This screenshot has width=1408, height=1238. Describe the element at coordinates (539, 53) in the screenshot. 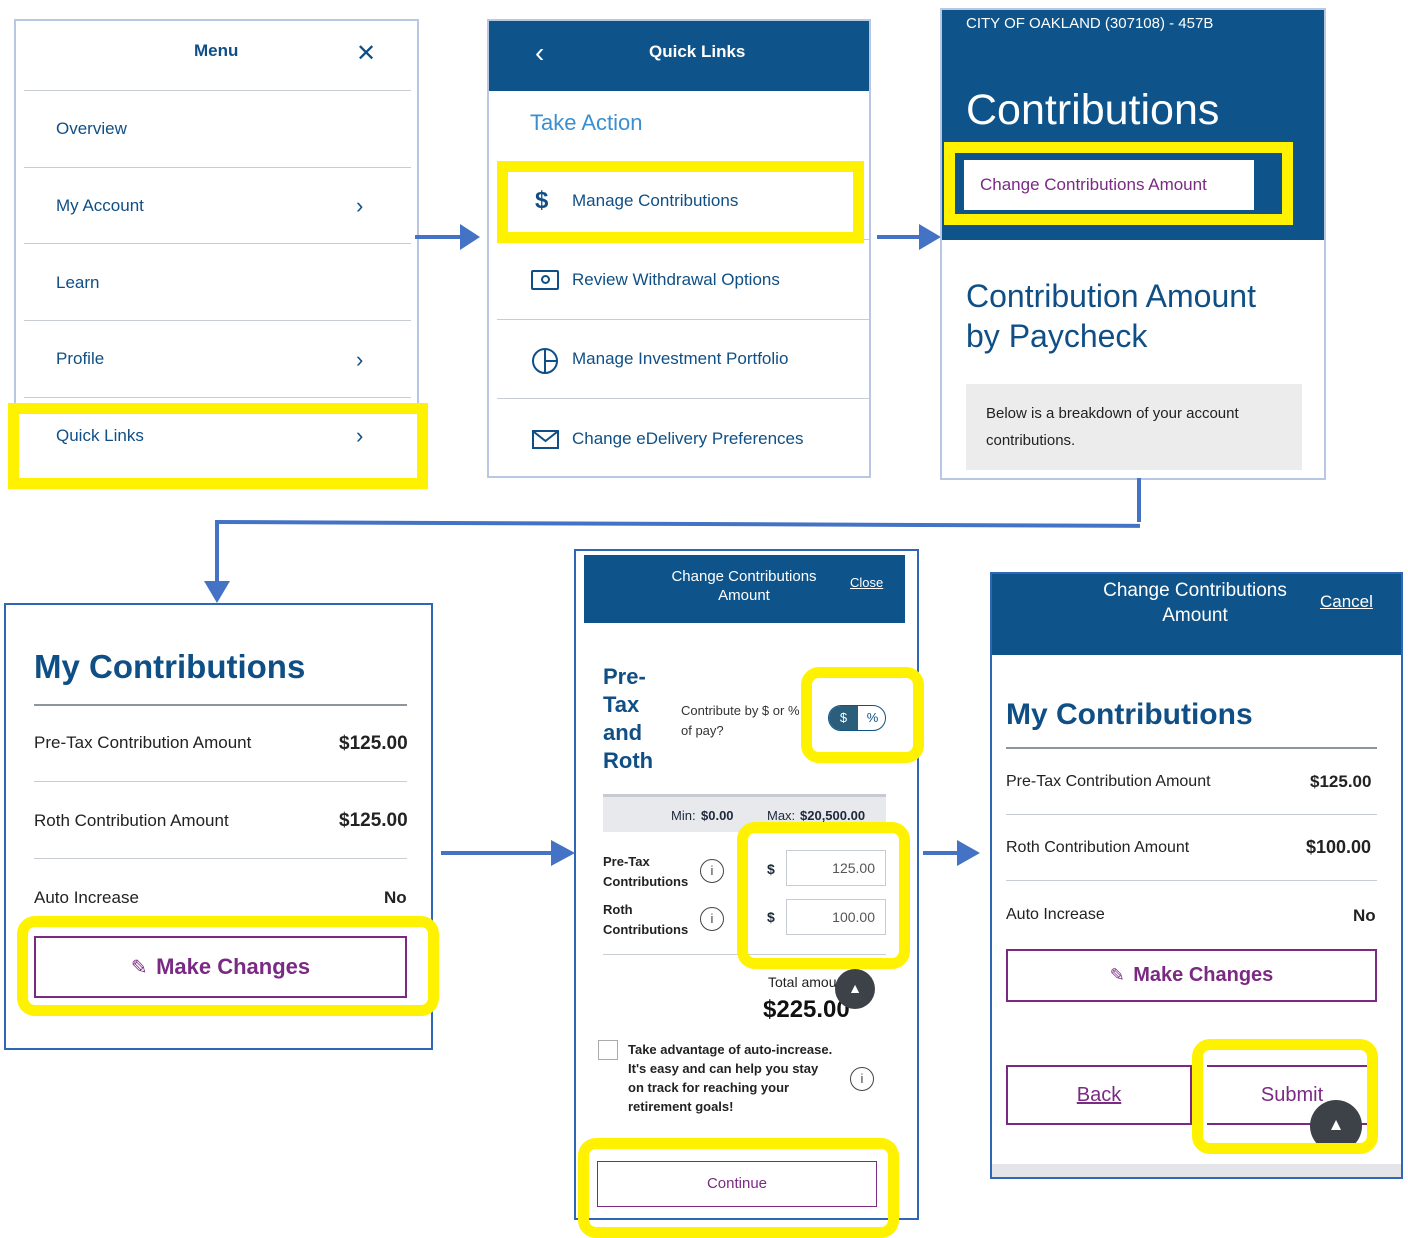

I see `back-chevron-icon: ‹` at that location.